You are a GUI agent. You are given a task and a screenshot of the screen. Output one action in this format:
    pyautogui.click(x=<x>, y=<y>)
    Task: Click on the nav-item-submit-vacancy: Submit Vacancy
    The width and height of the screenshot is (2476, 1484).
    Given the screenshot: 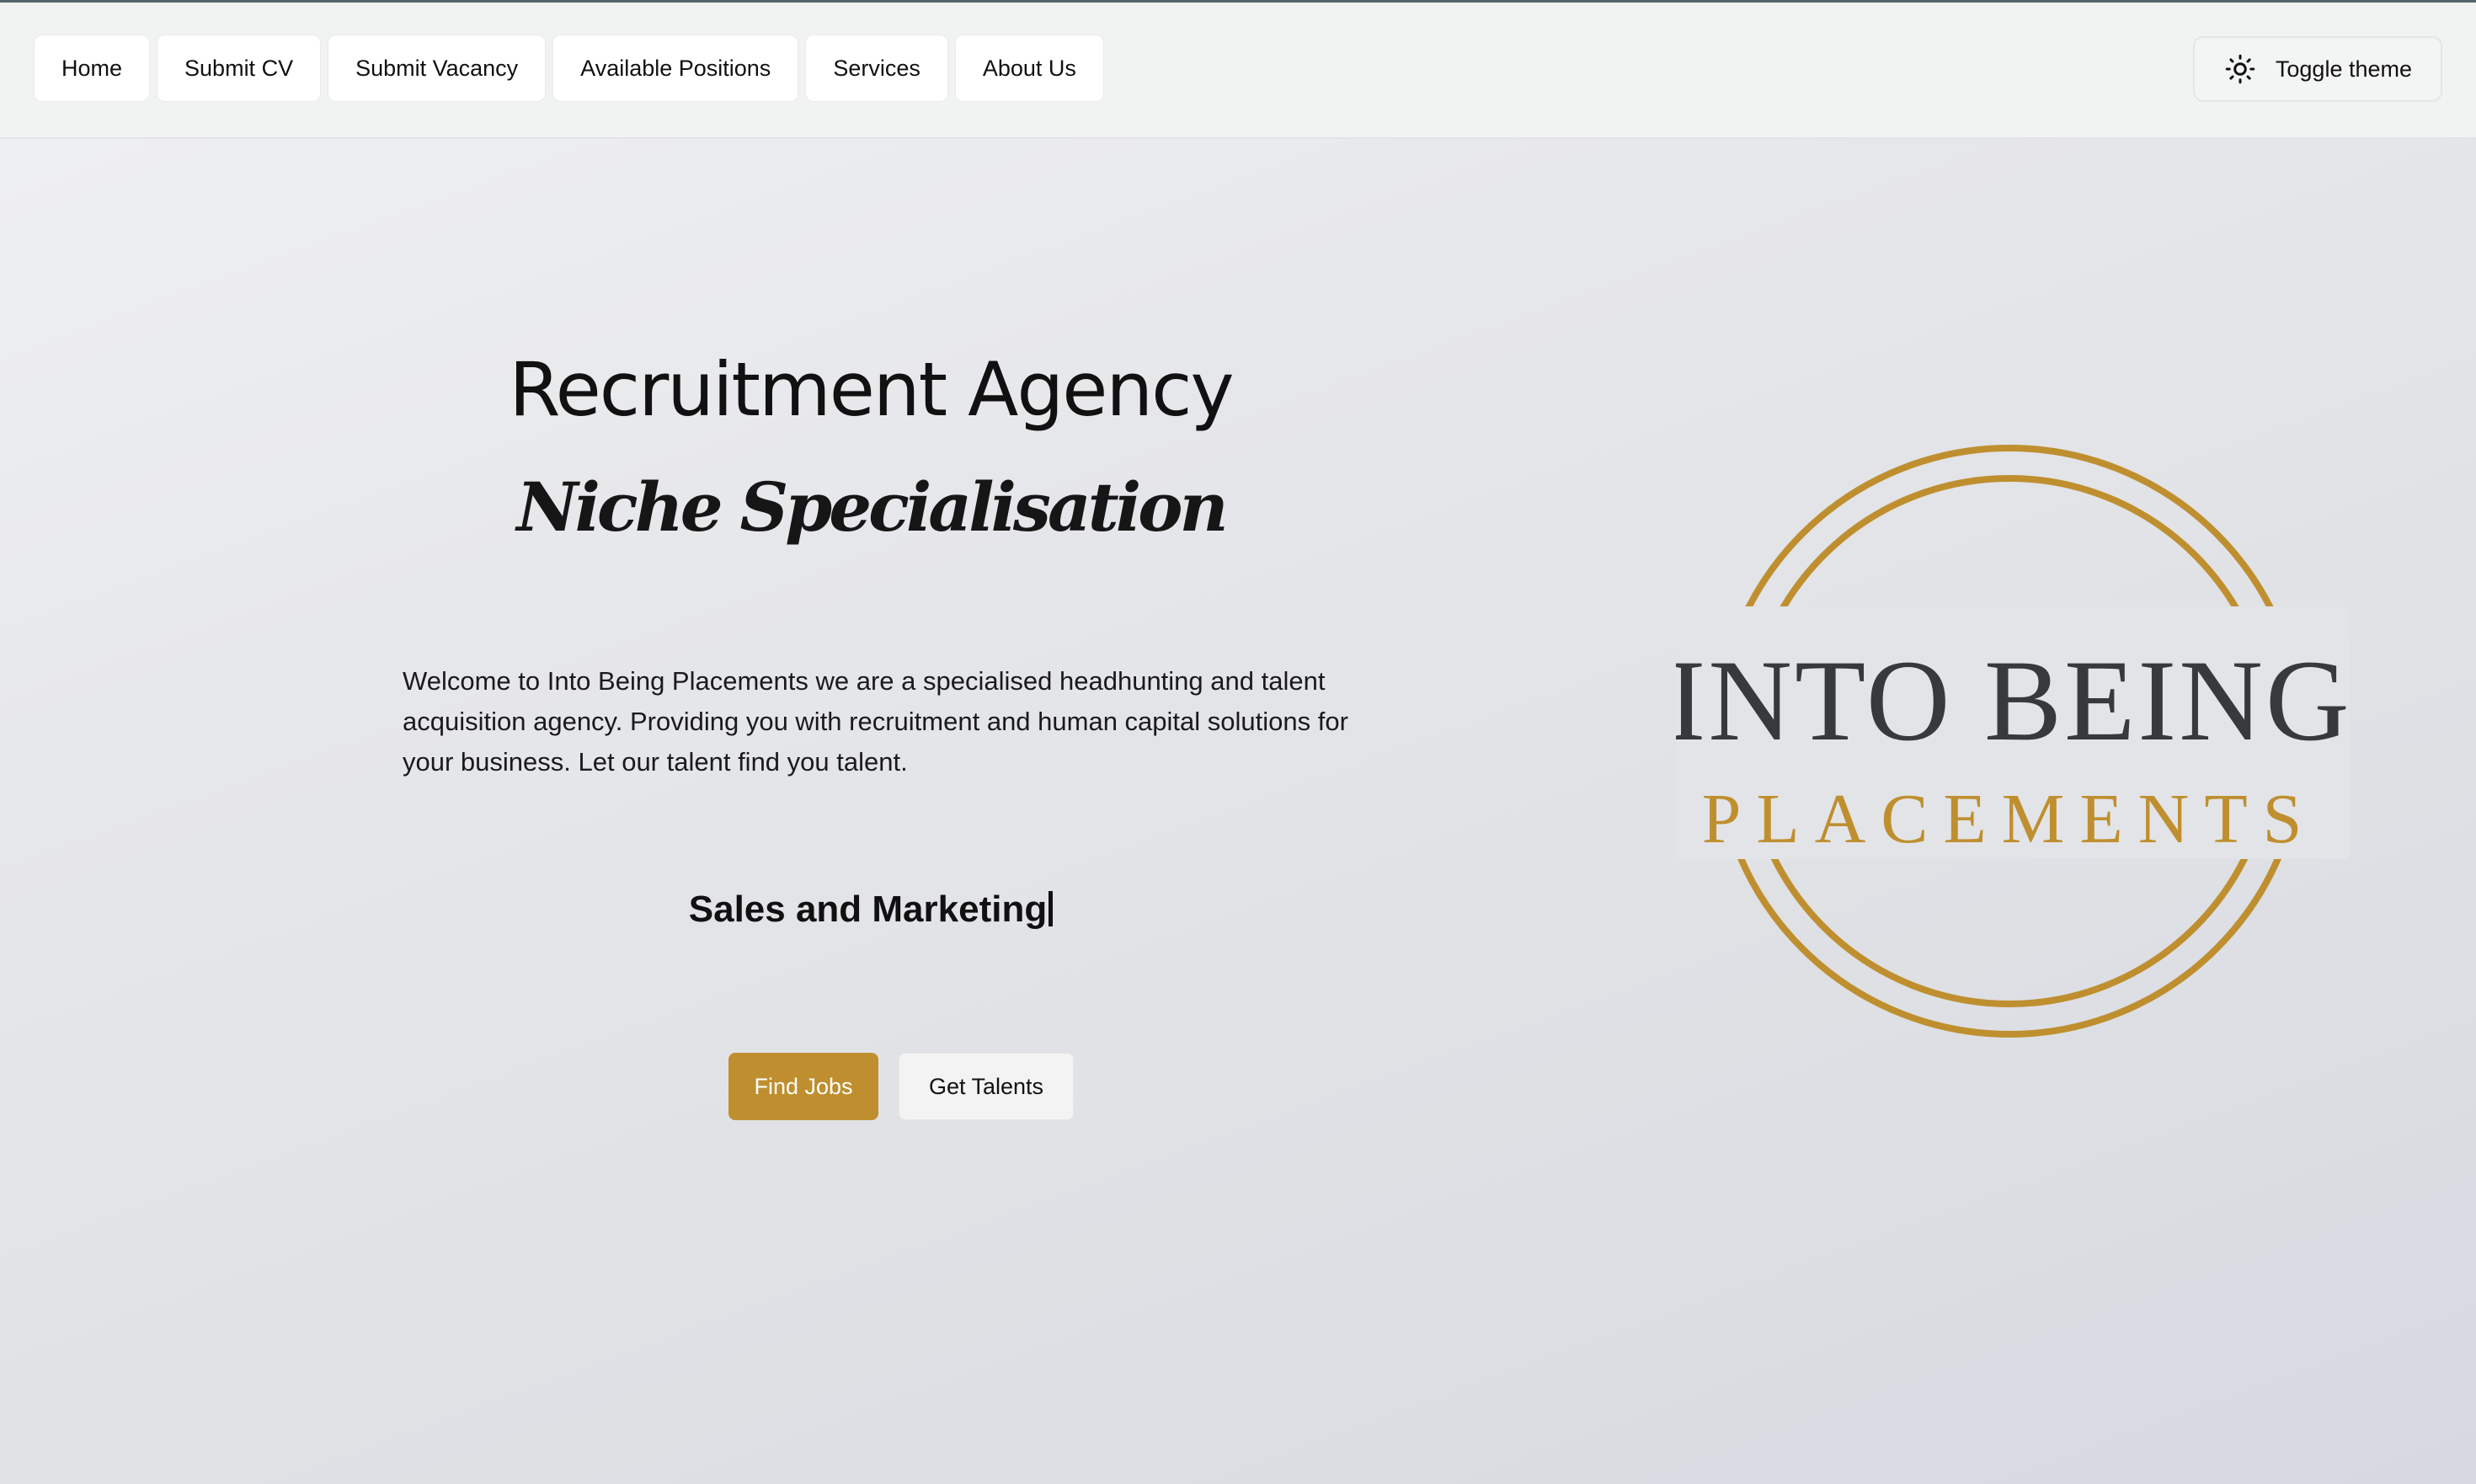 What is the action you would take?
    pyautogui.click(x=437, y=69)
    